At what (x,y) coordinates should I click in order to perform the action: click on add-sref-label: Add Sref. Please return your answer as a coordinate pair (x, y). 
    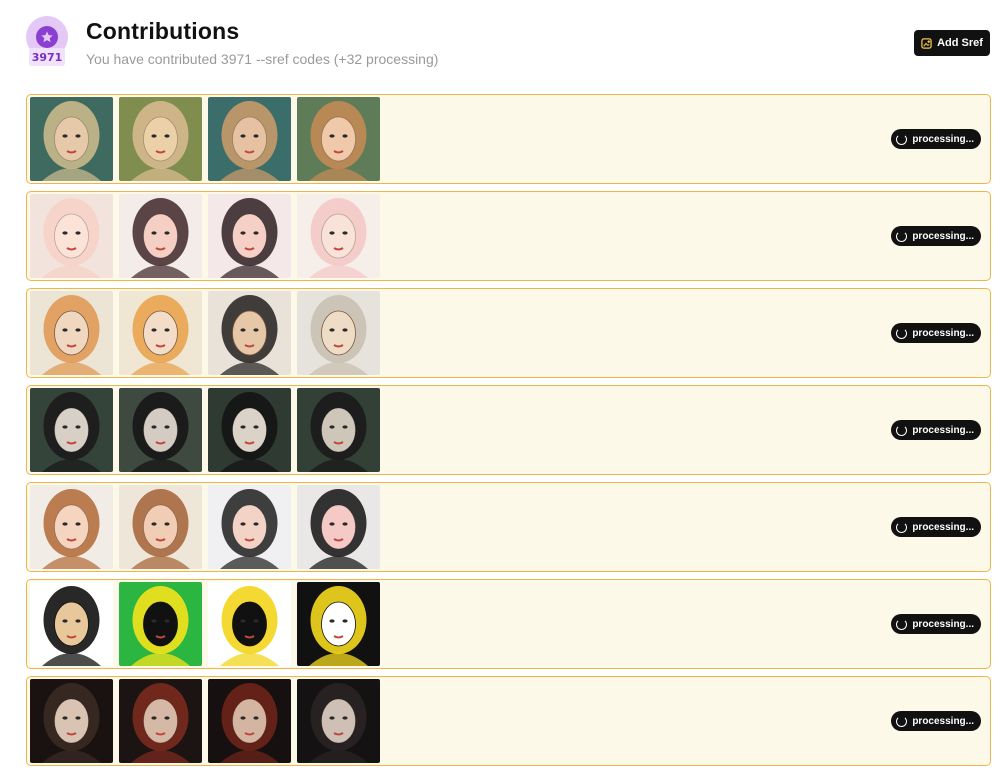
    Looking at the image, I should click on (960, 43).